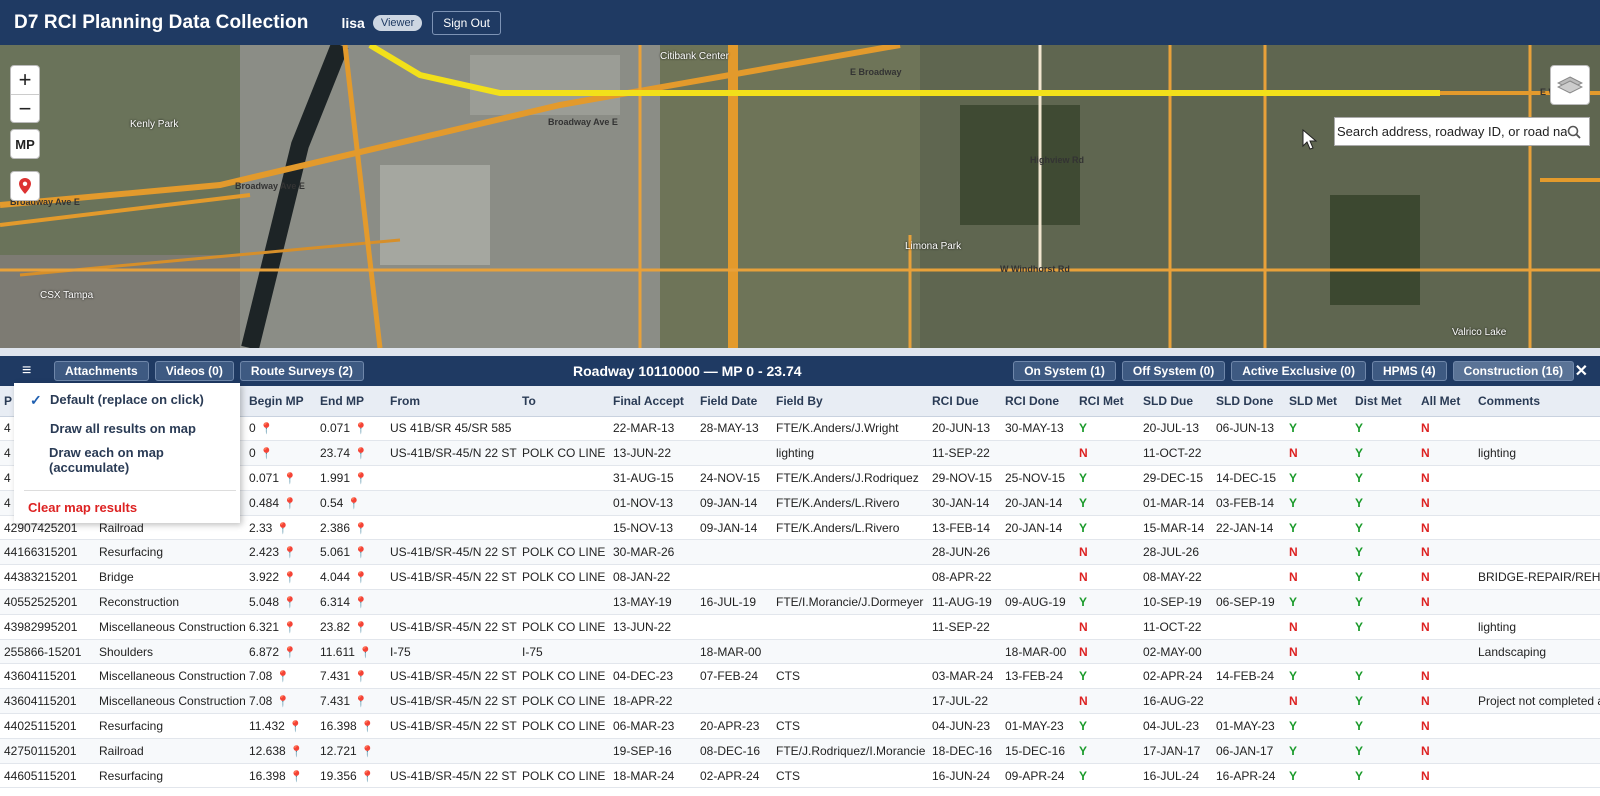 Image resolution: width=1600 pixels, height=796 pixels. I want to click on cell-value: 14-DEC-15, so click(1246, 477).